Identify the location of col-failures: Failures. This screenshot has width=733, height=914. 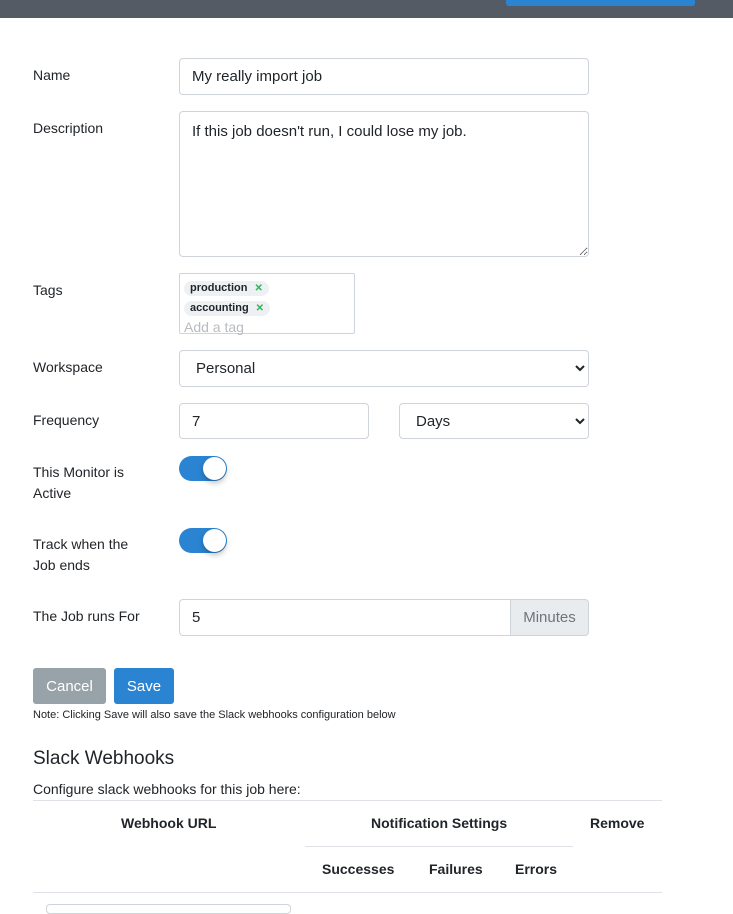
(456, 869).